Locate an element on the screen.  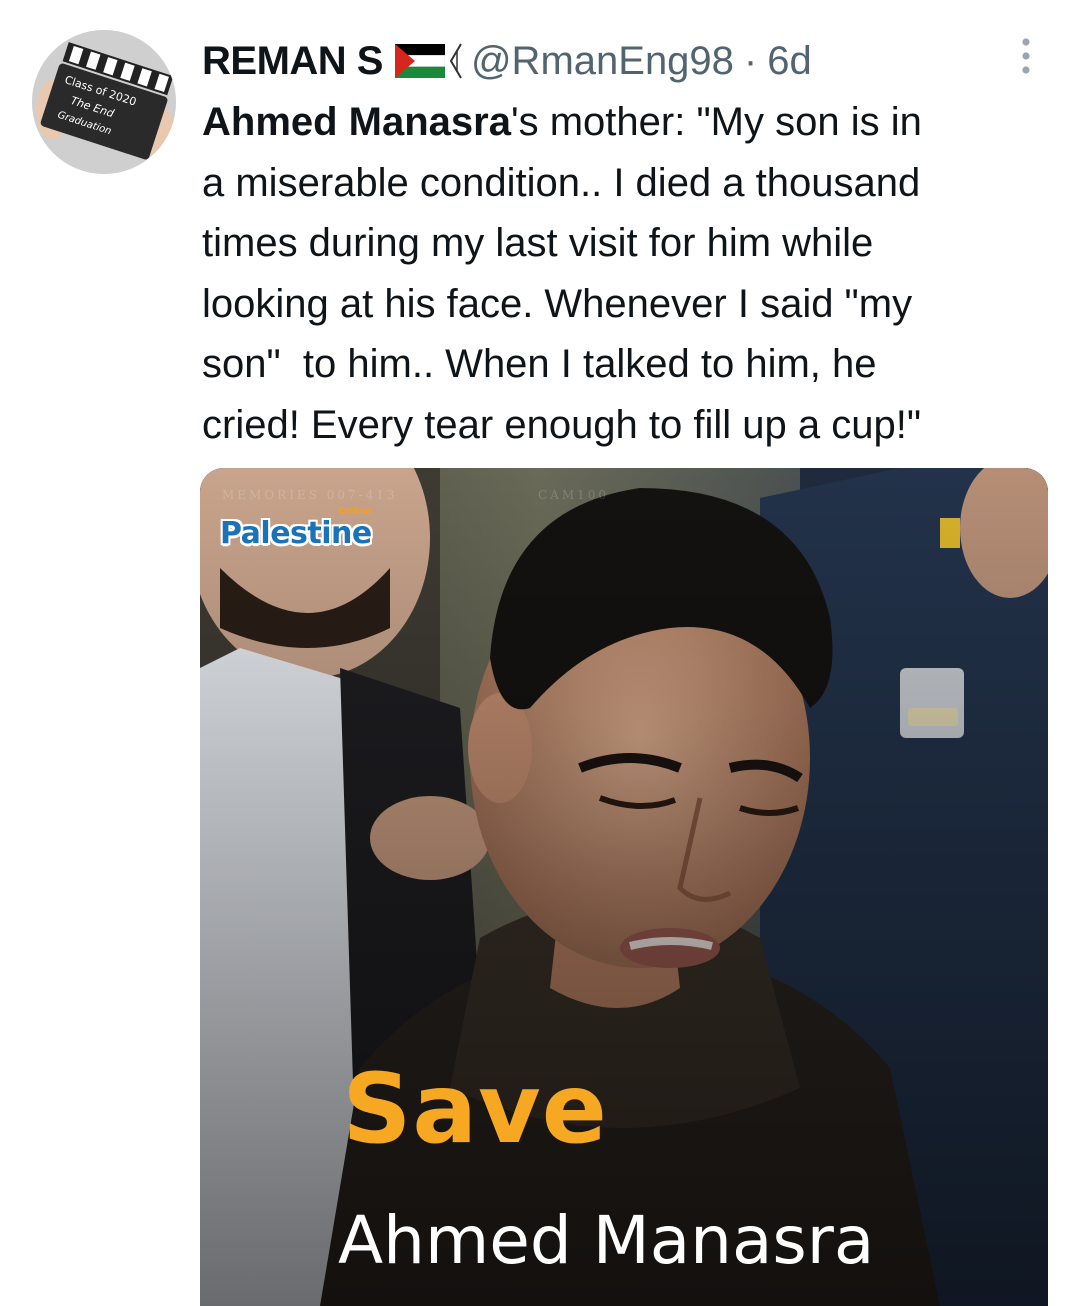
palestine-flag-icon is located at coordinates (419, 61).